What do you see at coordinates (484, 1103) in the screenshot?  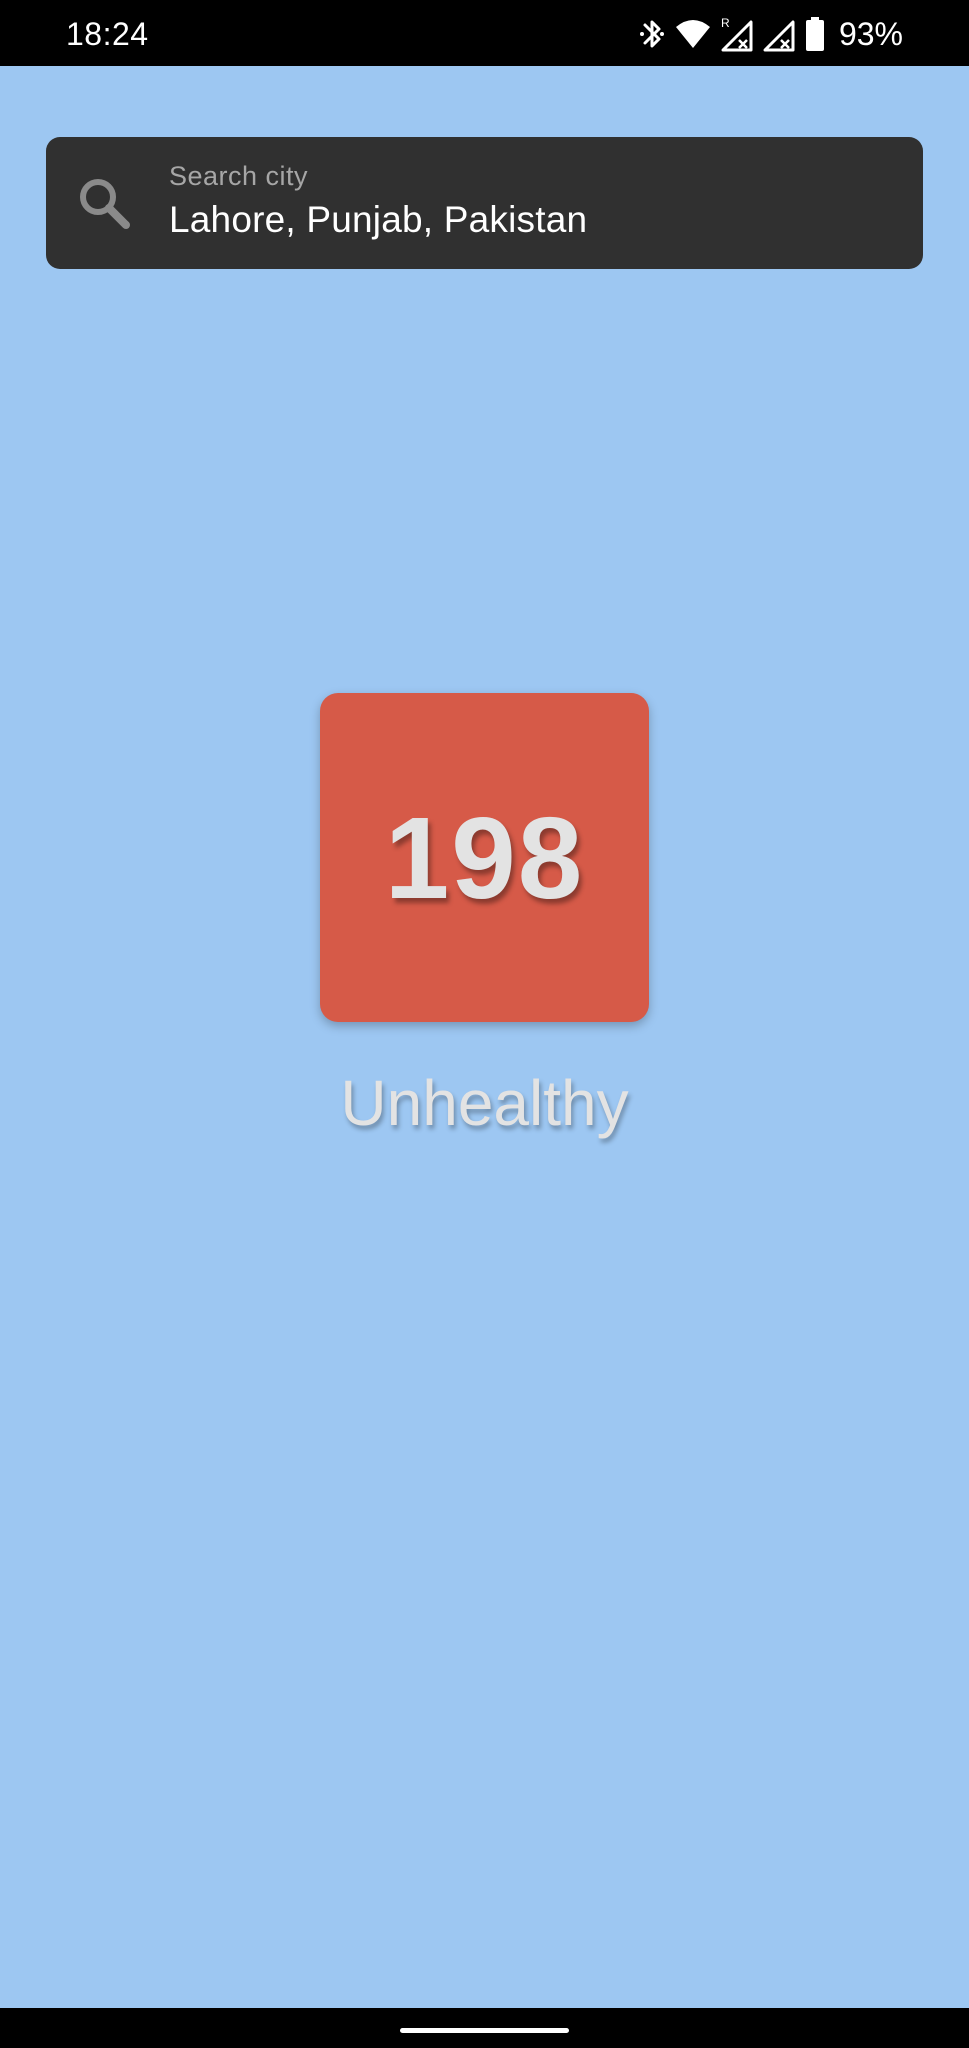 I see `aqi-category-label: Unhealthy` at bounding box center [484, 1103].